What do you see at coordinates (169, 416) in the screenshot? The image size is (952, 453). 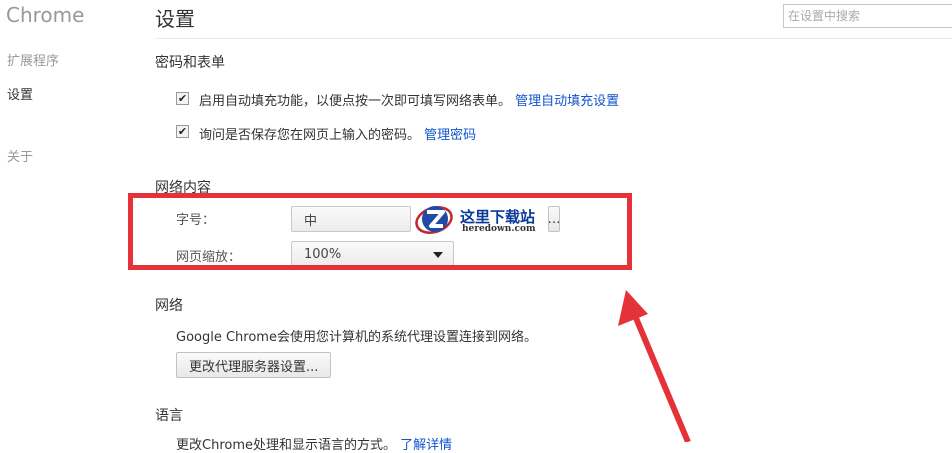 I see `section-title-language: 语言` at bounding box center [169, 416].